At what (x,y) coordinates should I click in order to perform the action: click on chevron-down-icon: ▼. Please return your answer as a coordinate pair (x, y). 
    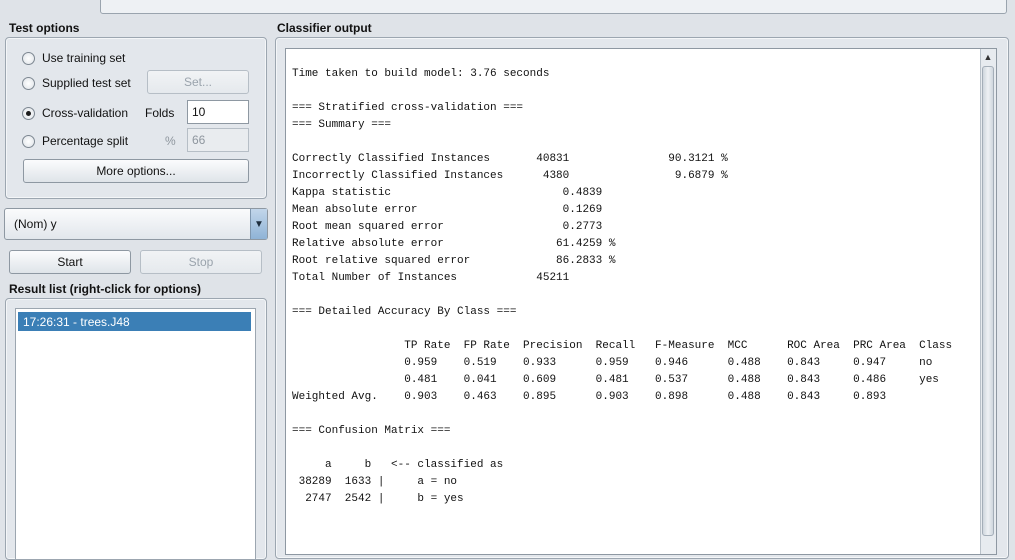
    Looking at the image, I should click on (258, 224).